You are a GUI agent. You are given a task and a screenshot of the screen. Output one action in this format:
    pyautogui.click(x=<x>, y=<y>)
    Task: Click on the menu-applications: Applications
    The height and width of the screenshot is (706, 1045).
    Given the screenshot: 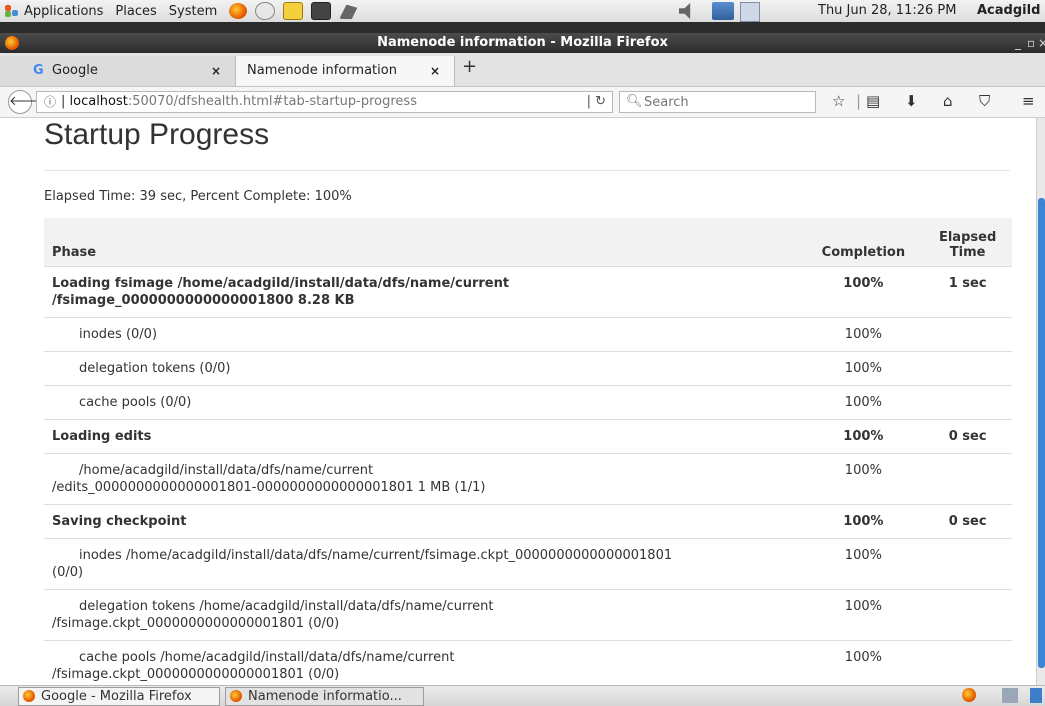 What is the action you would take?
    pyautogui.click(x=63, y=11)
    